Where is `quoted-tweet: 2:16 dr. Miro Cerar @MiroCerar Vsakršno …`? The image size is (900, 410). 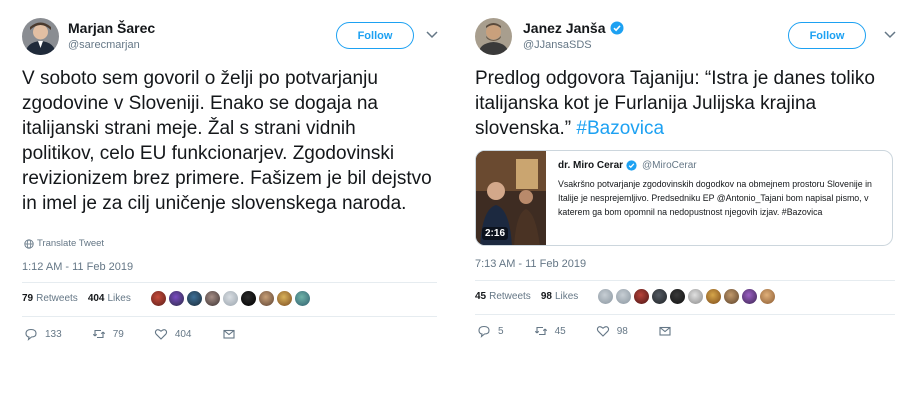 quoted-tweet: 2:16 dr. Miro Cerar @MiroCerar Vsakršno … is located at coordinates (684, 198).